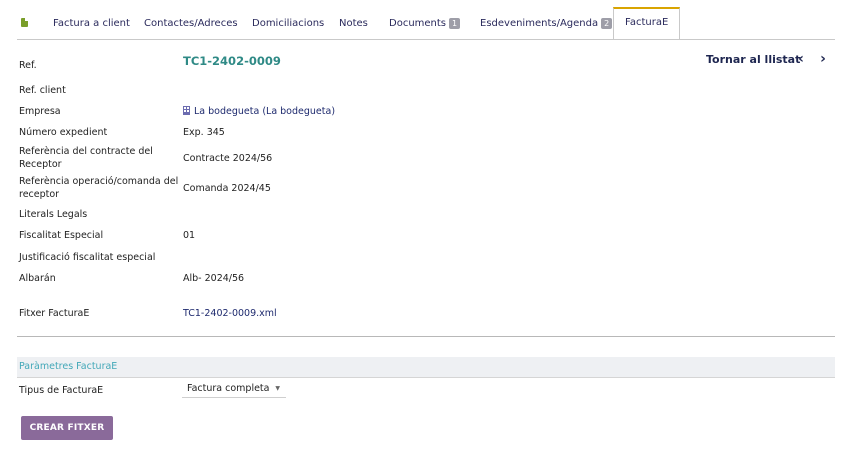  What do you see at coordinates (277, 388) in the screenshot?
I see `caret-down-icon: ▼` at bounding box center [277, 388].